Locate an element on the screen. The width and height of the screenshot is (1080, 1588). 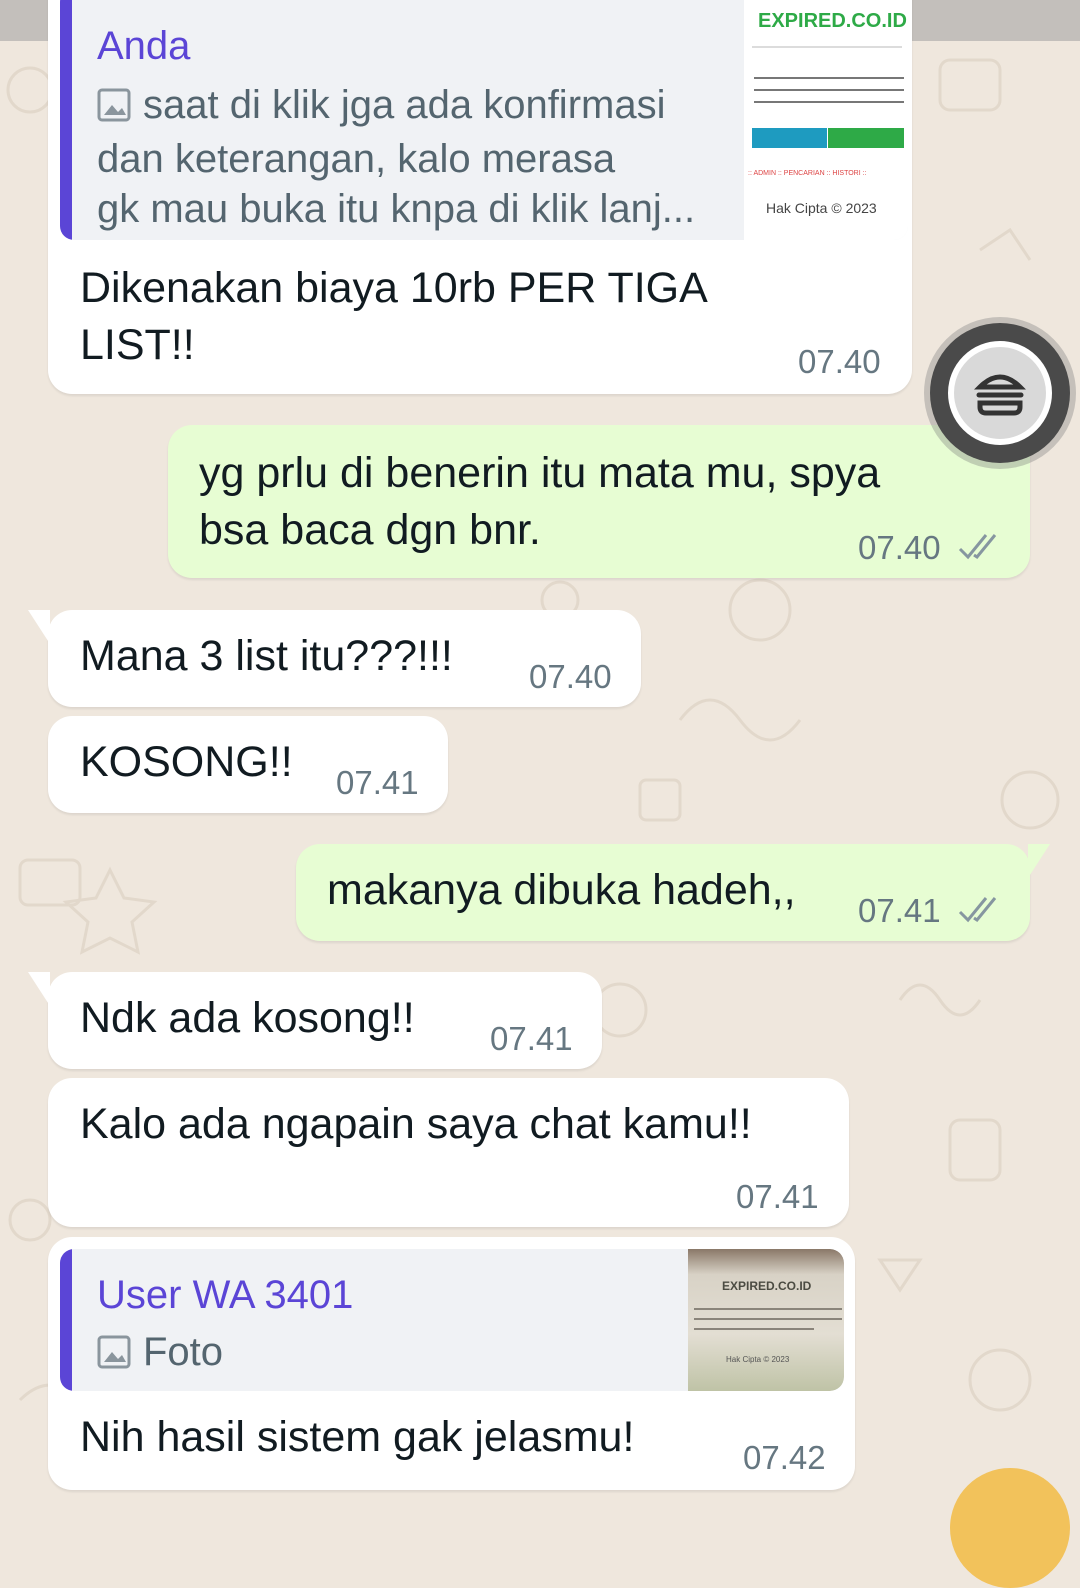
message-text: Nih hasil sistem gak jelasmu! is located at coordinates (357, 1437).